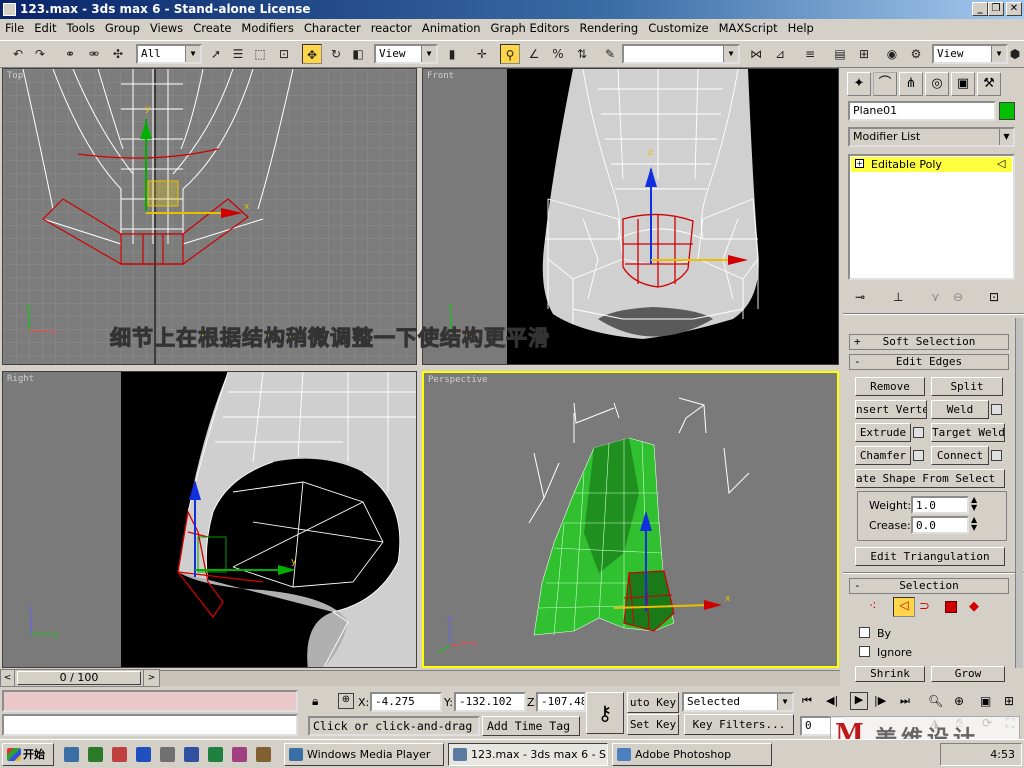  I want to click on pivot-center-icon: ▮, so click(452, 54).